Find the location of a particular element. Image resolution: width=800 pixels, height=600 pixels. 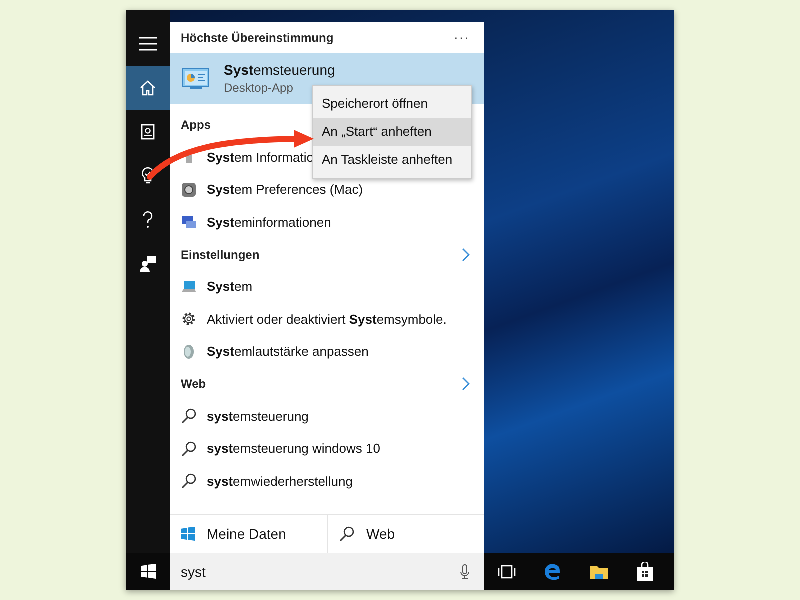

result-item: Systeminformationen is located at coordinates (327, 222).